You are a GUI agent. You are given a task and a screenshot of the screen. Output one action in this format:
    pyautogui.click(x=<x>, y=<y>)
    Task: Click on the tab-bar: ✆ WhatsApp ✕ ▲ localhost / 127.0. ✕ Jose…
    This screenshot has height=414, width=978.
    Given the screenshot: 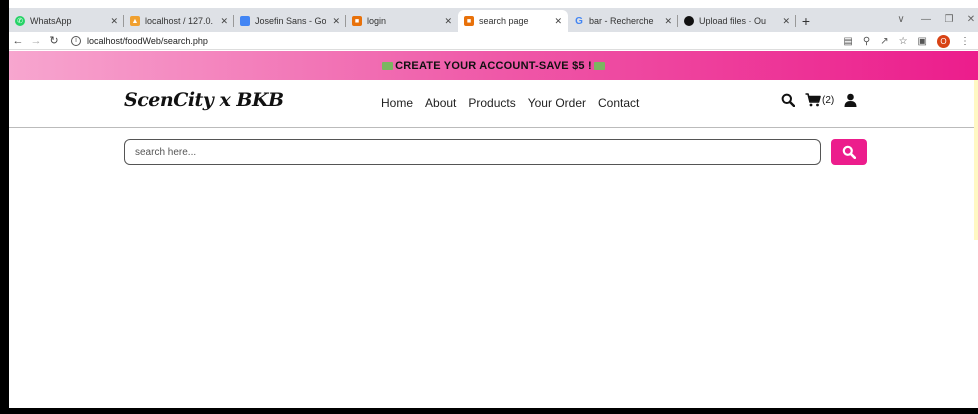 What is the action you would take?
    pyautogui.click(x=493, y=20)
    